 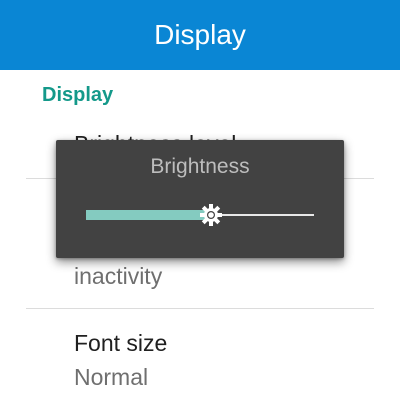 I want to click on section-header-display: Display, so click(x=78, y=95).